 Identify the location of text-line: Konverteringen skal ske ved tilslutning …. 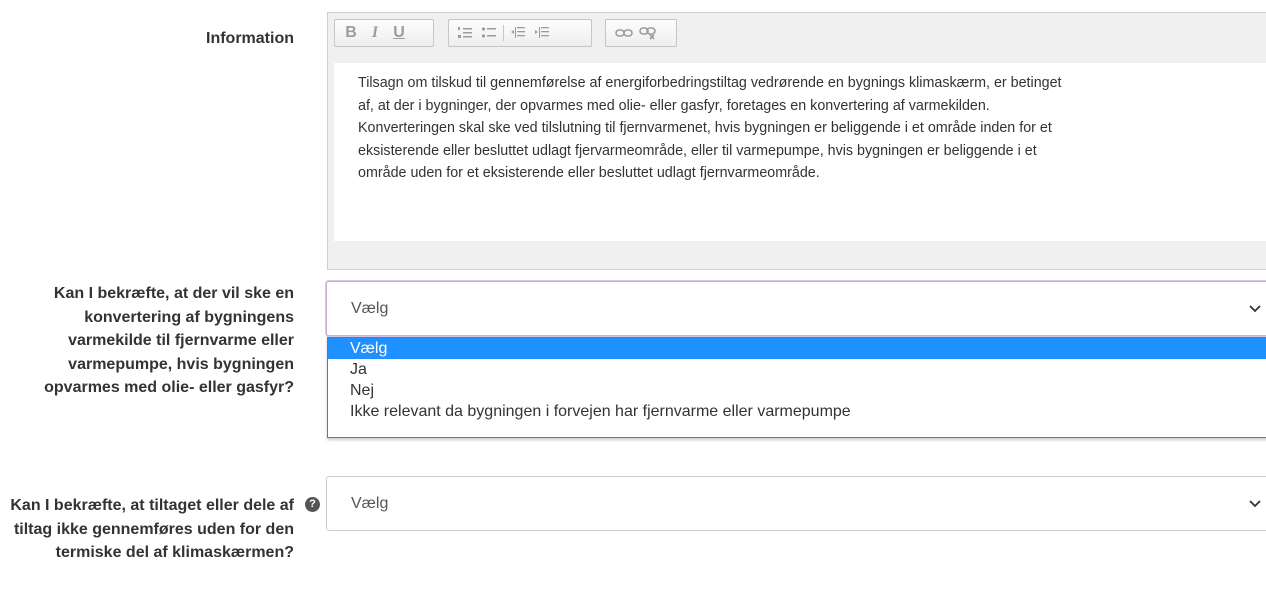
(705, 128).